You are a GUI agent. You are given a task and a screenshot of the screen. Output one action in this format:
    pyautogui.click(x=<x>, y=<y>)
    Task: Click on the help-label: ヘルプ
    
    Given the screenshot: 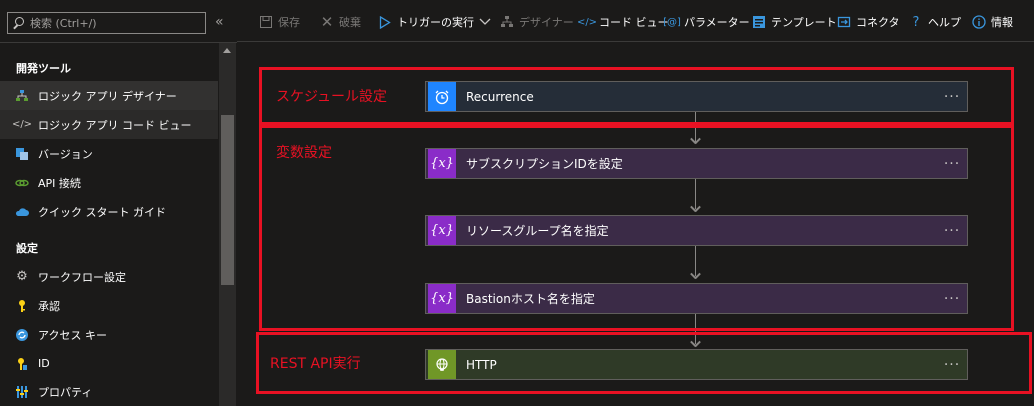 What is the action you would take?
    pyautogui.click(x=944, y=22)
    